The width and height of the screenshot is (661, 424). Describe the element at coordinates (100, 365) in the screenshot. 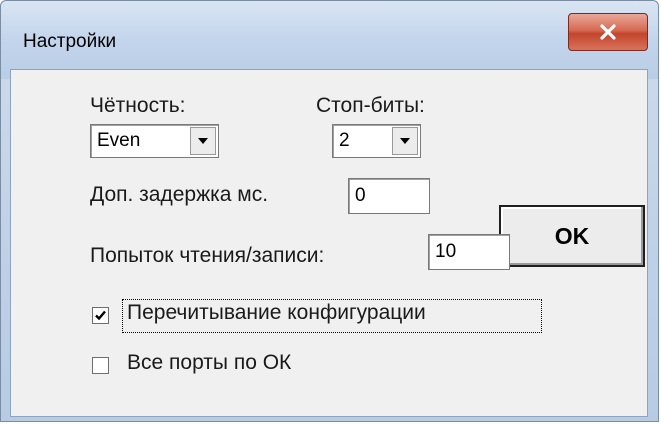

I see `all-ports-ok-checkbox` at that location.